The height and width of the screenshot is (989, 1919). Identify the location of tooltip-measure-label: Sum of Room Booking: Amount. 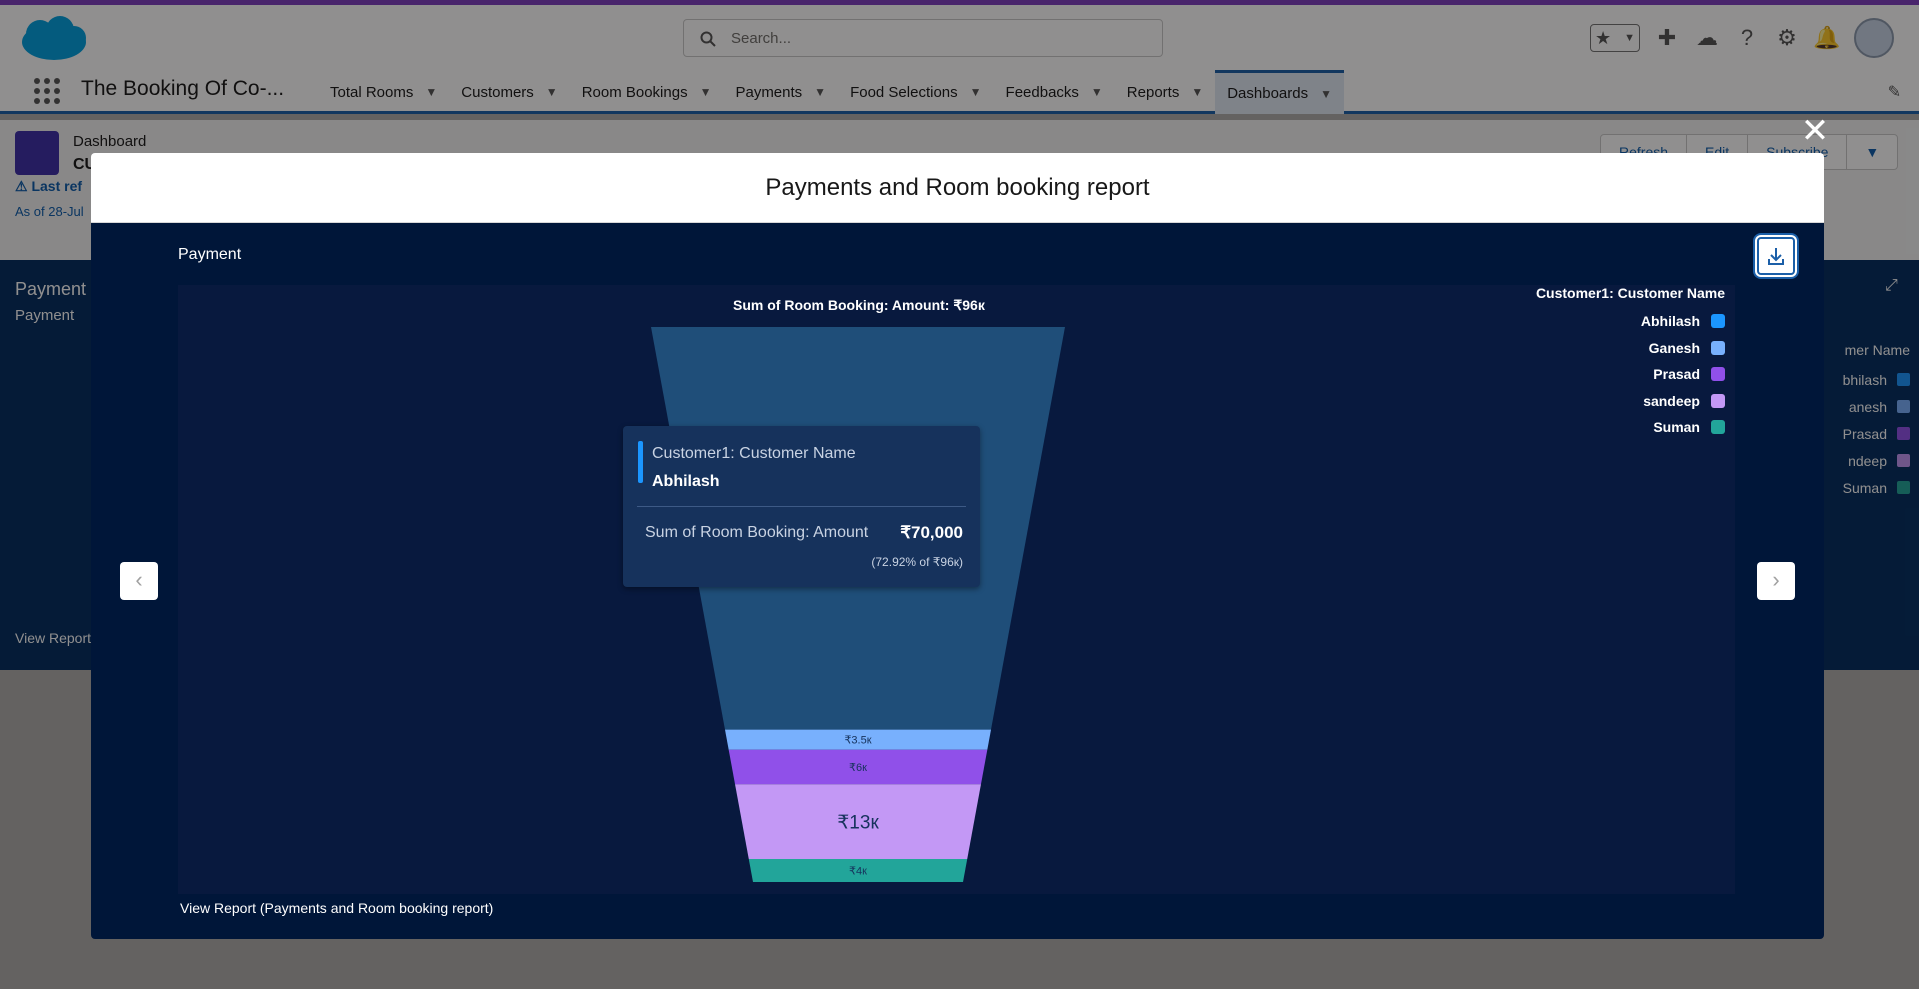
(757, 532).